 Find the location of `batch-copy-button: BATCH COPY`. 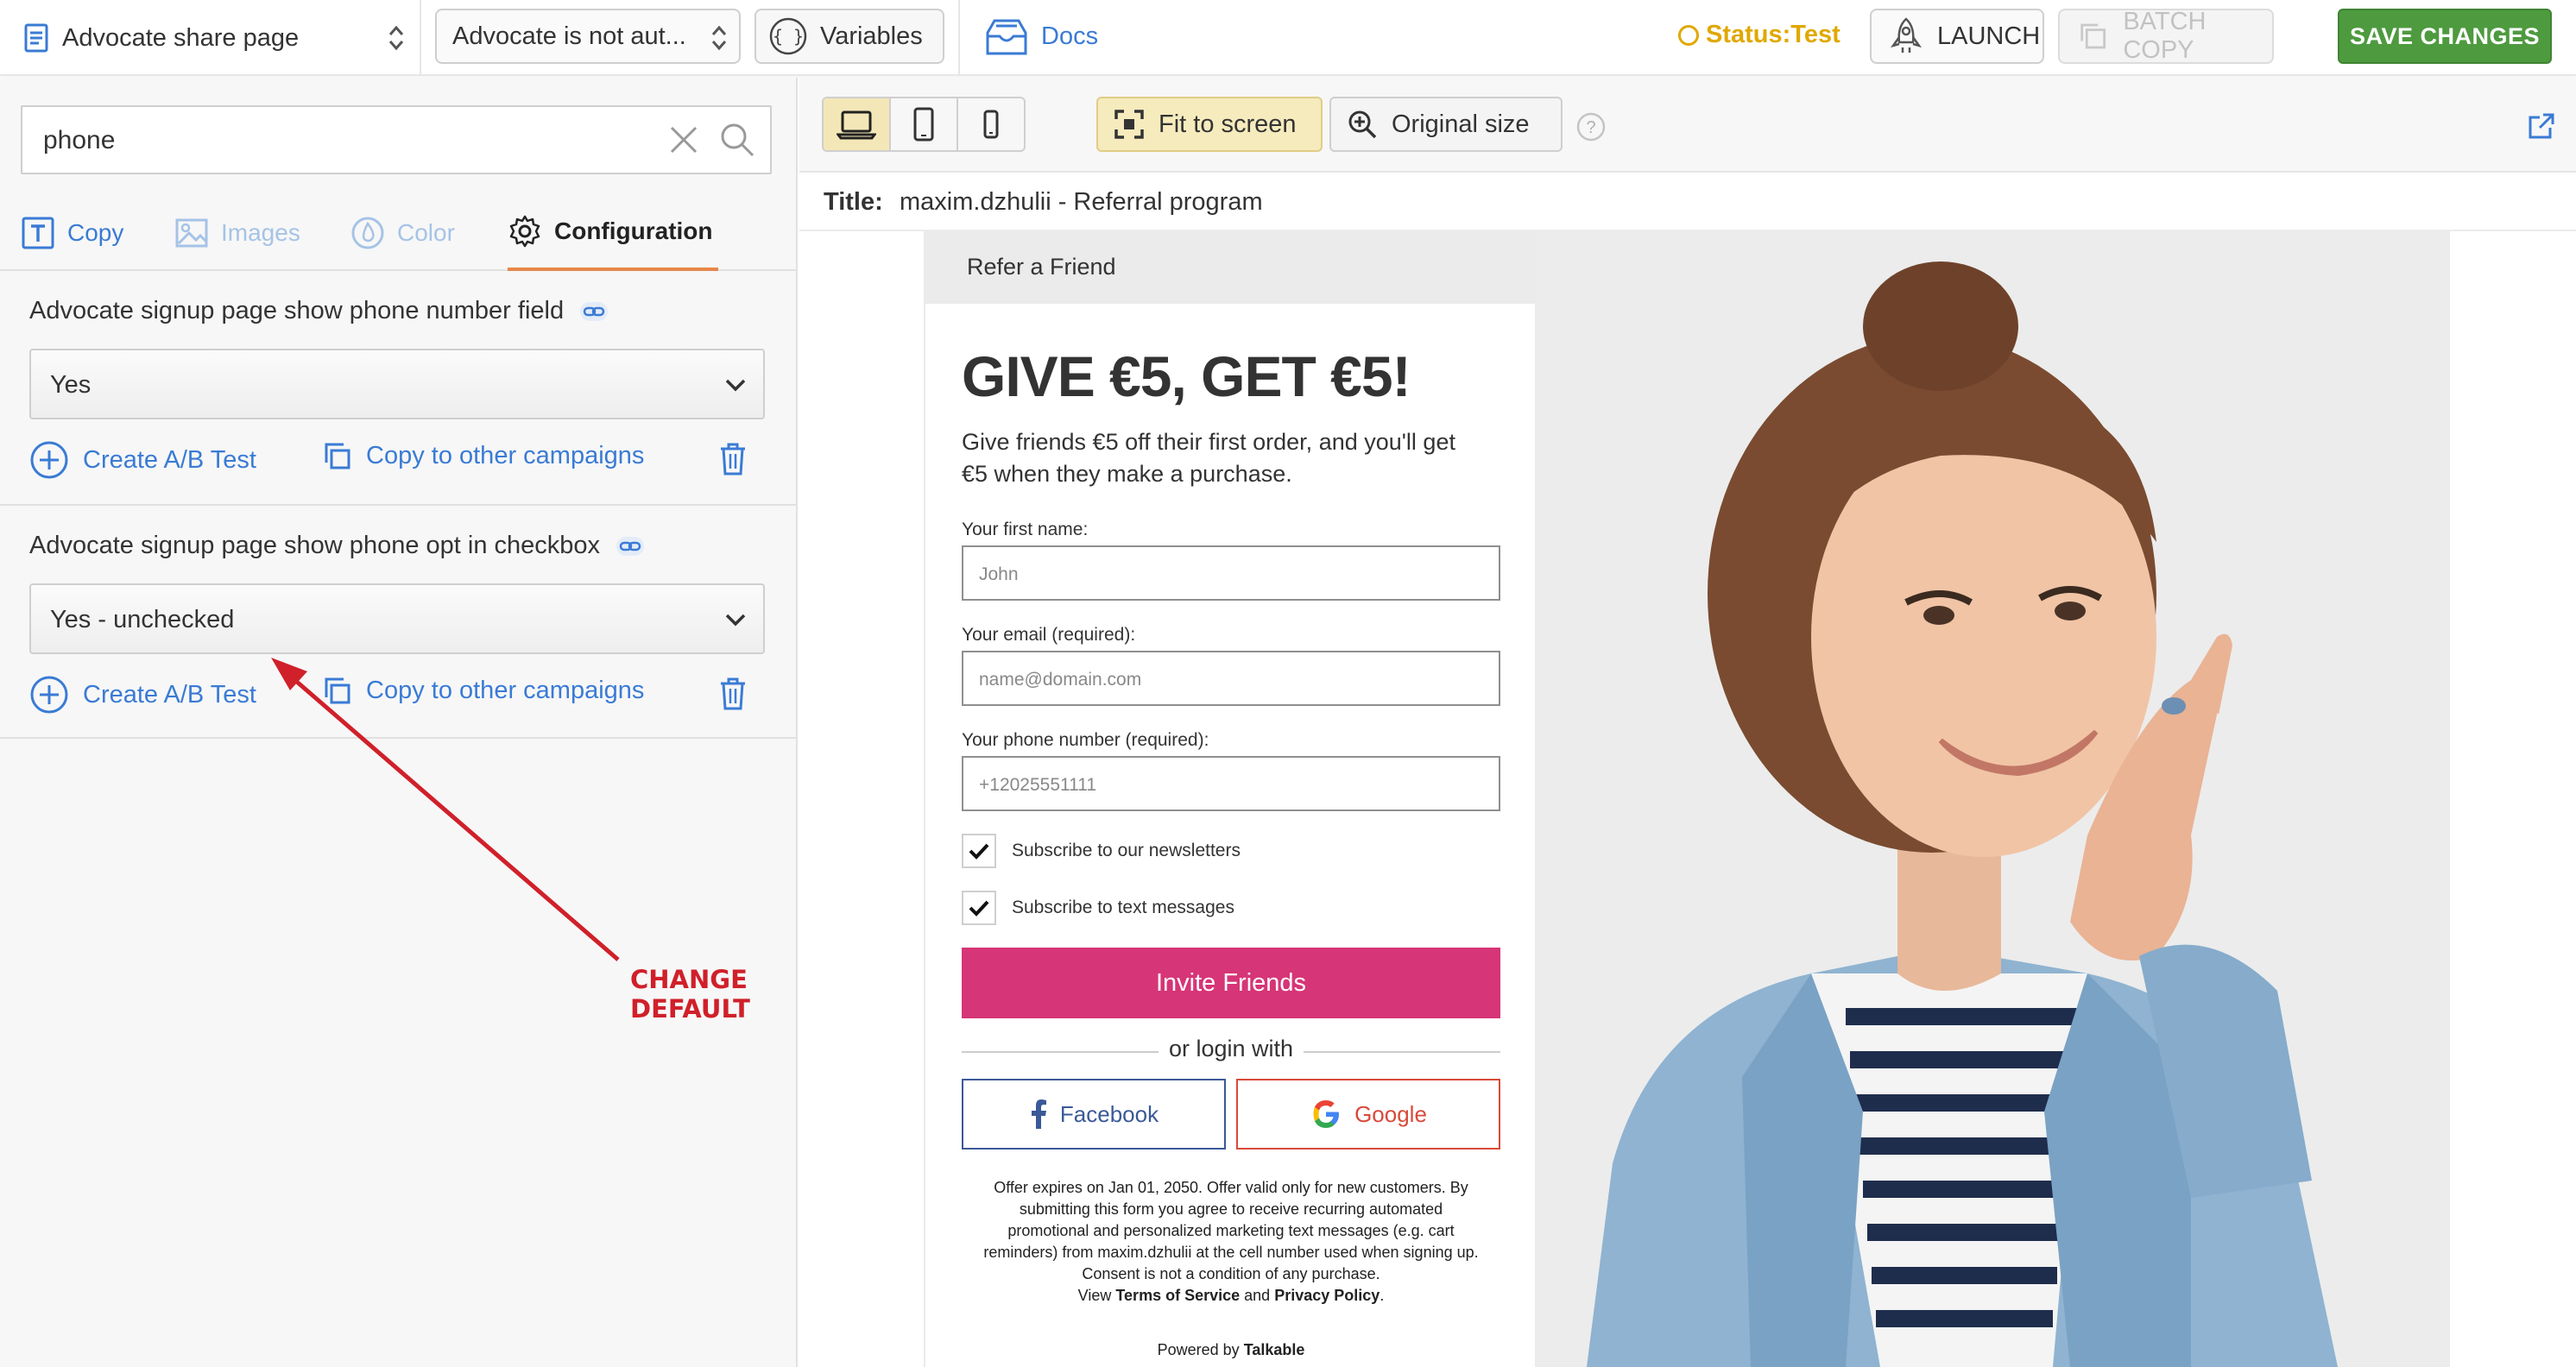

batch-copy-button: BATCH COPY is located at coordinates (2166, 36).